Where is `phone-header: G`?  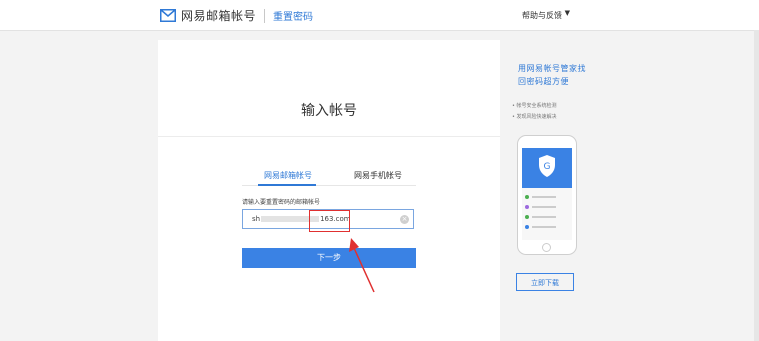
phone-header: G is located at coordinates (547, 168).